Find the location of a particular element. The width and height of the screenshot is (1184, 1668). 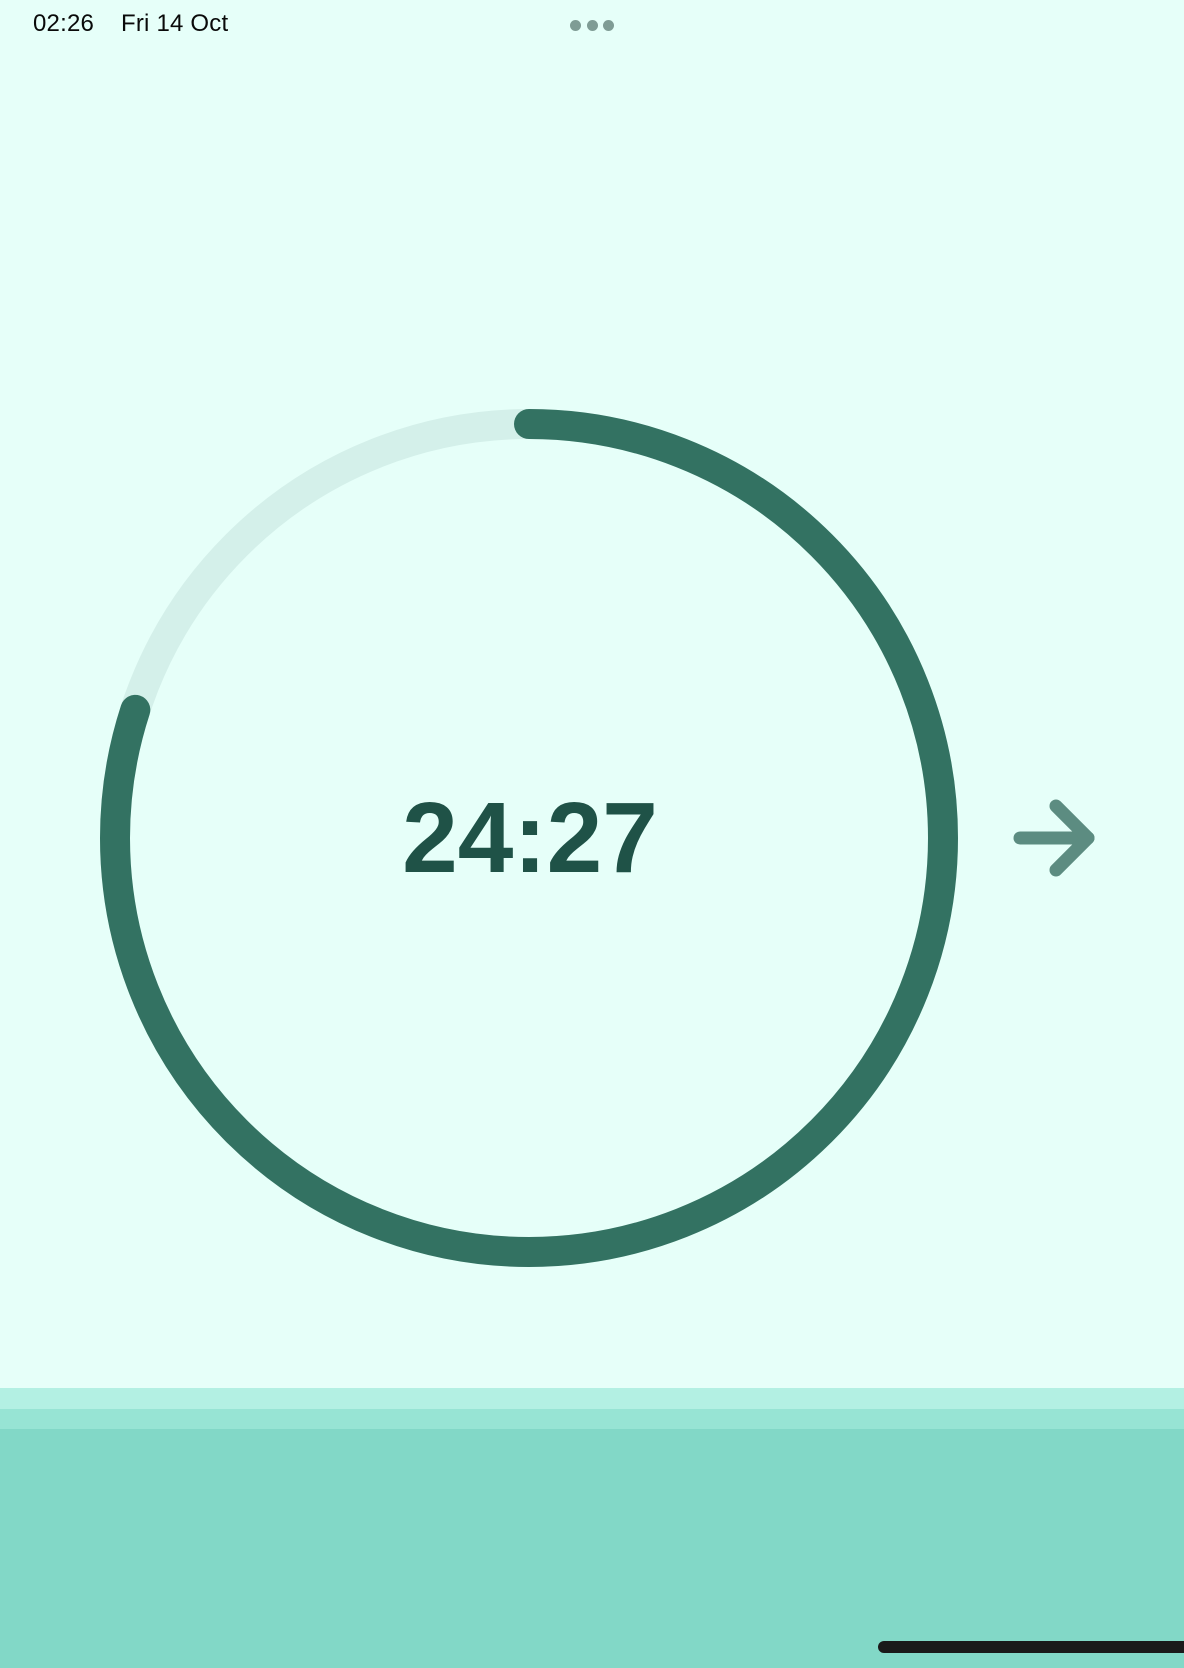

next-button is located at coordinates (1054, 838).